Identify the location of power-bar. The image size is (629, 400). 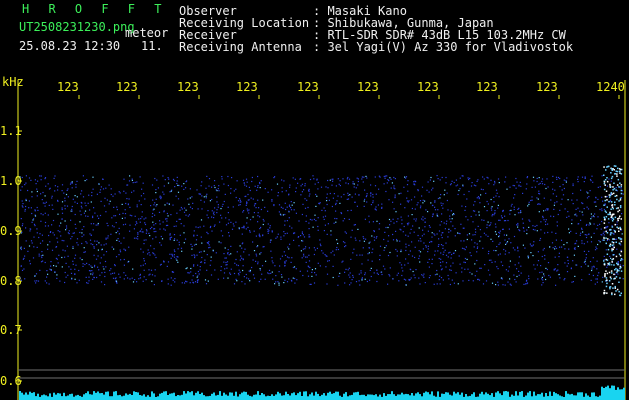
(322, 392).